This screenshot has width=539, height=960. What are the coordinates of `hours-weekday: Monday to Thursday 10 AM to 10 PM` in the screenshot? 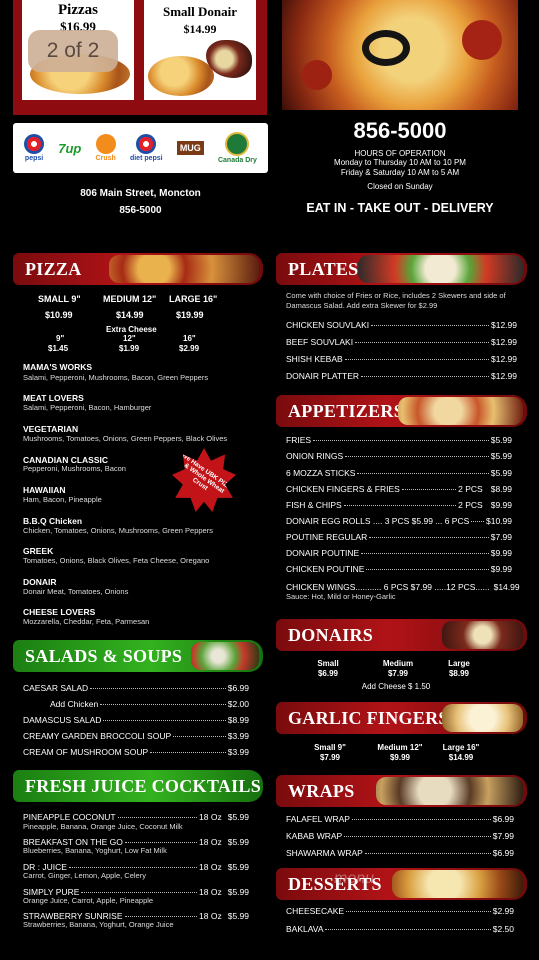 It's located at (400, 162).